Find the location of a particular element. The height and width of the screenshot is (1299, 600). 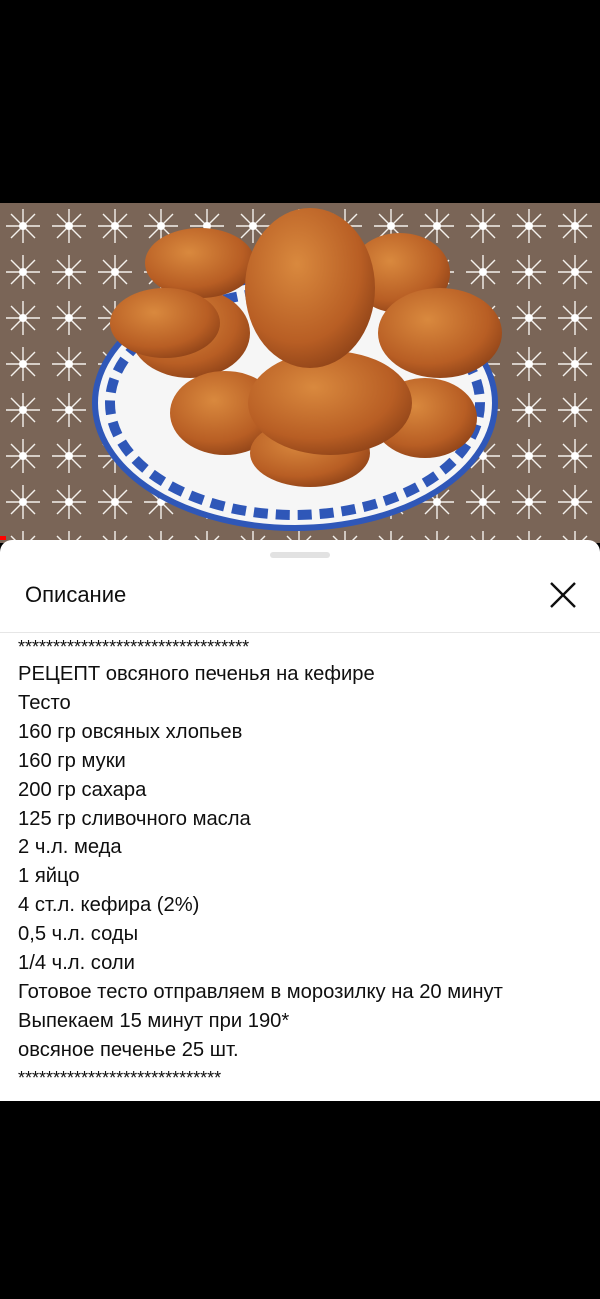

panel-header: Описание is located at coordinates (300, 596).